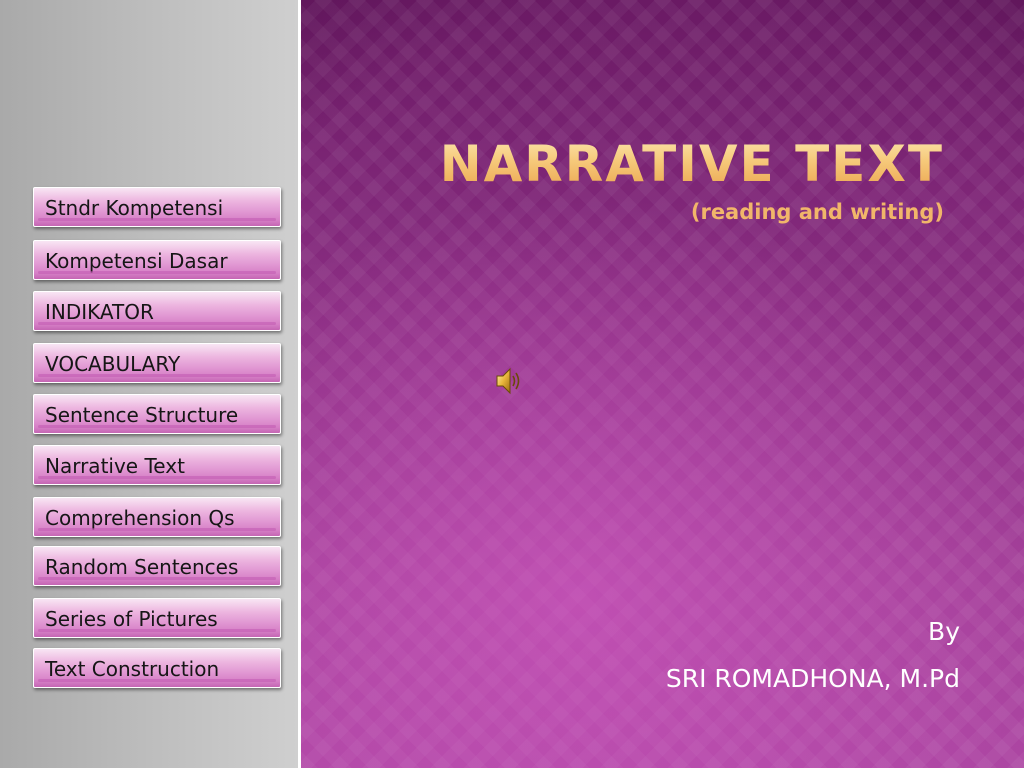 This screenshot has width=1024, height=768. Describe the element at coordinates (157, 260) in the screenshot. I see `nav-button-kompetensi-dasar: Kompetensi Dasar` at that location.